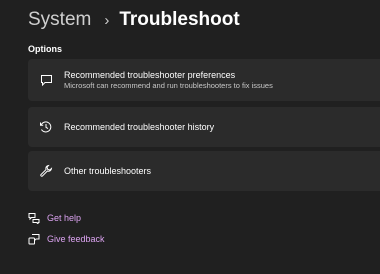  I want to click on get-help-link: Get help, so click(54, 218).